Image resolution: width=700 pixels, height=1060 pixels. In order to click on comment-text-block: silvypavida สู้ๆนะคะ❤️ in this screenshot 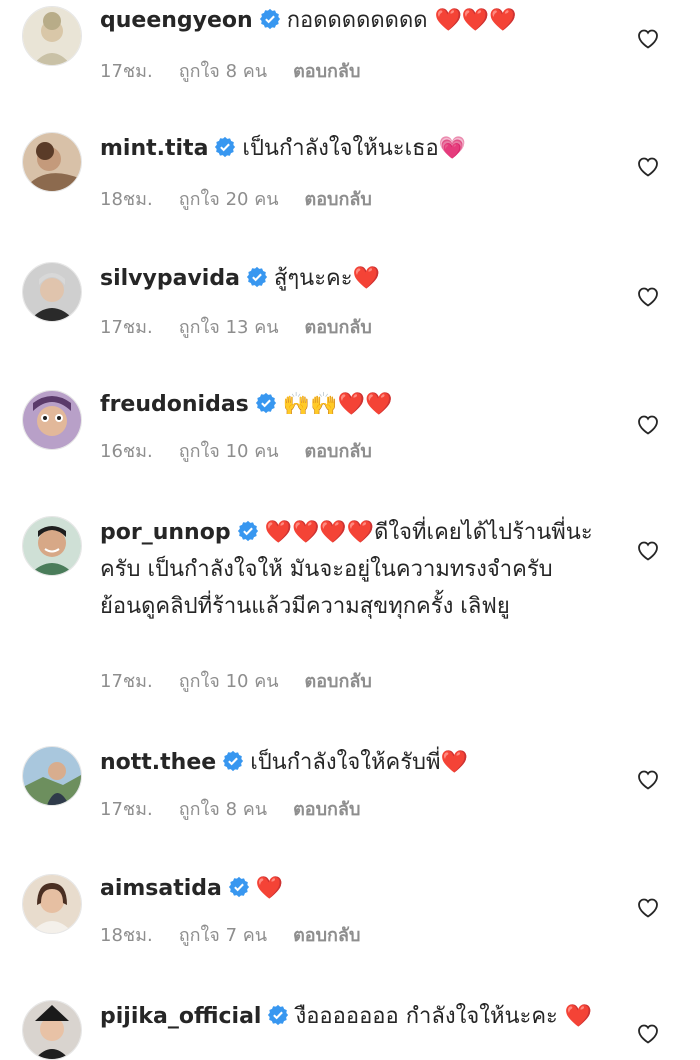, I will do `click(350, 278)`.